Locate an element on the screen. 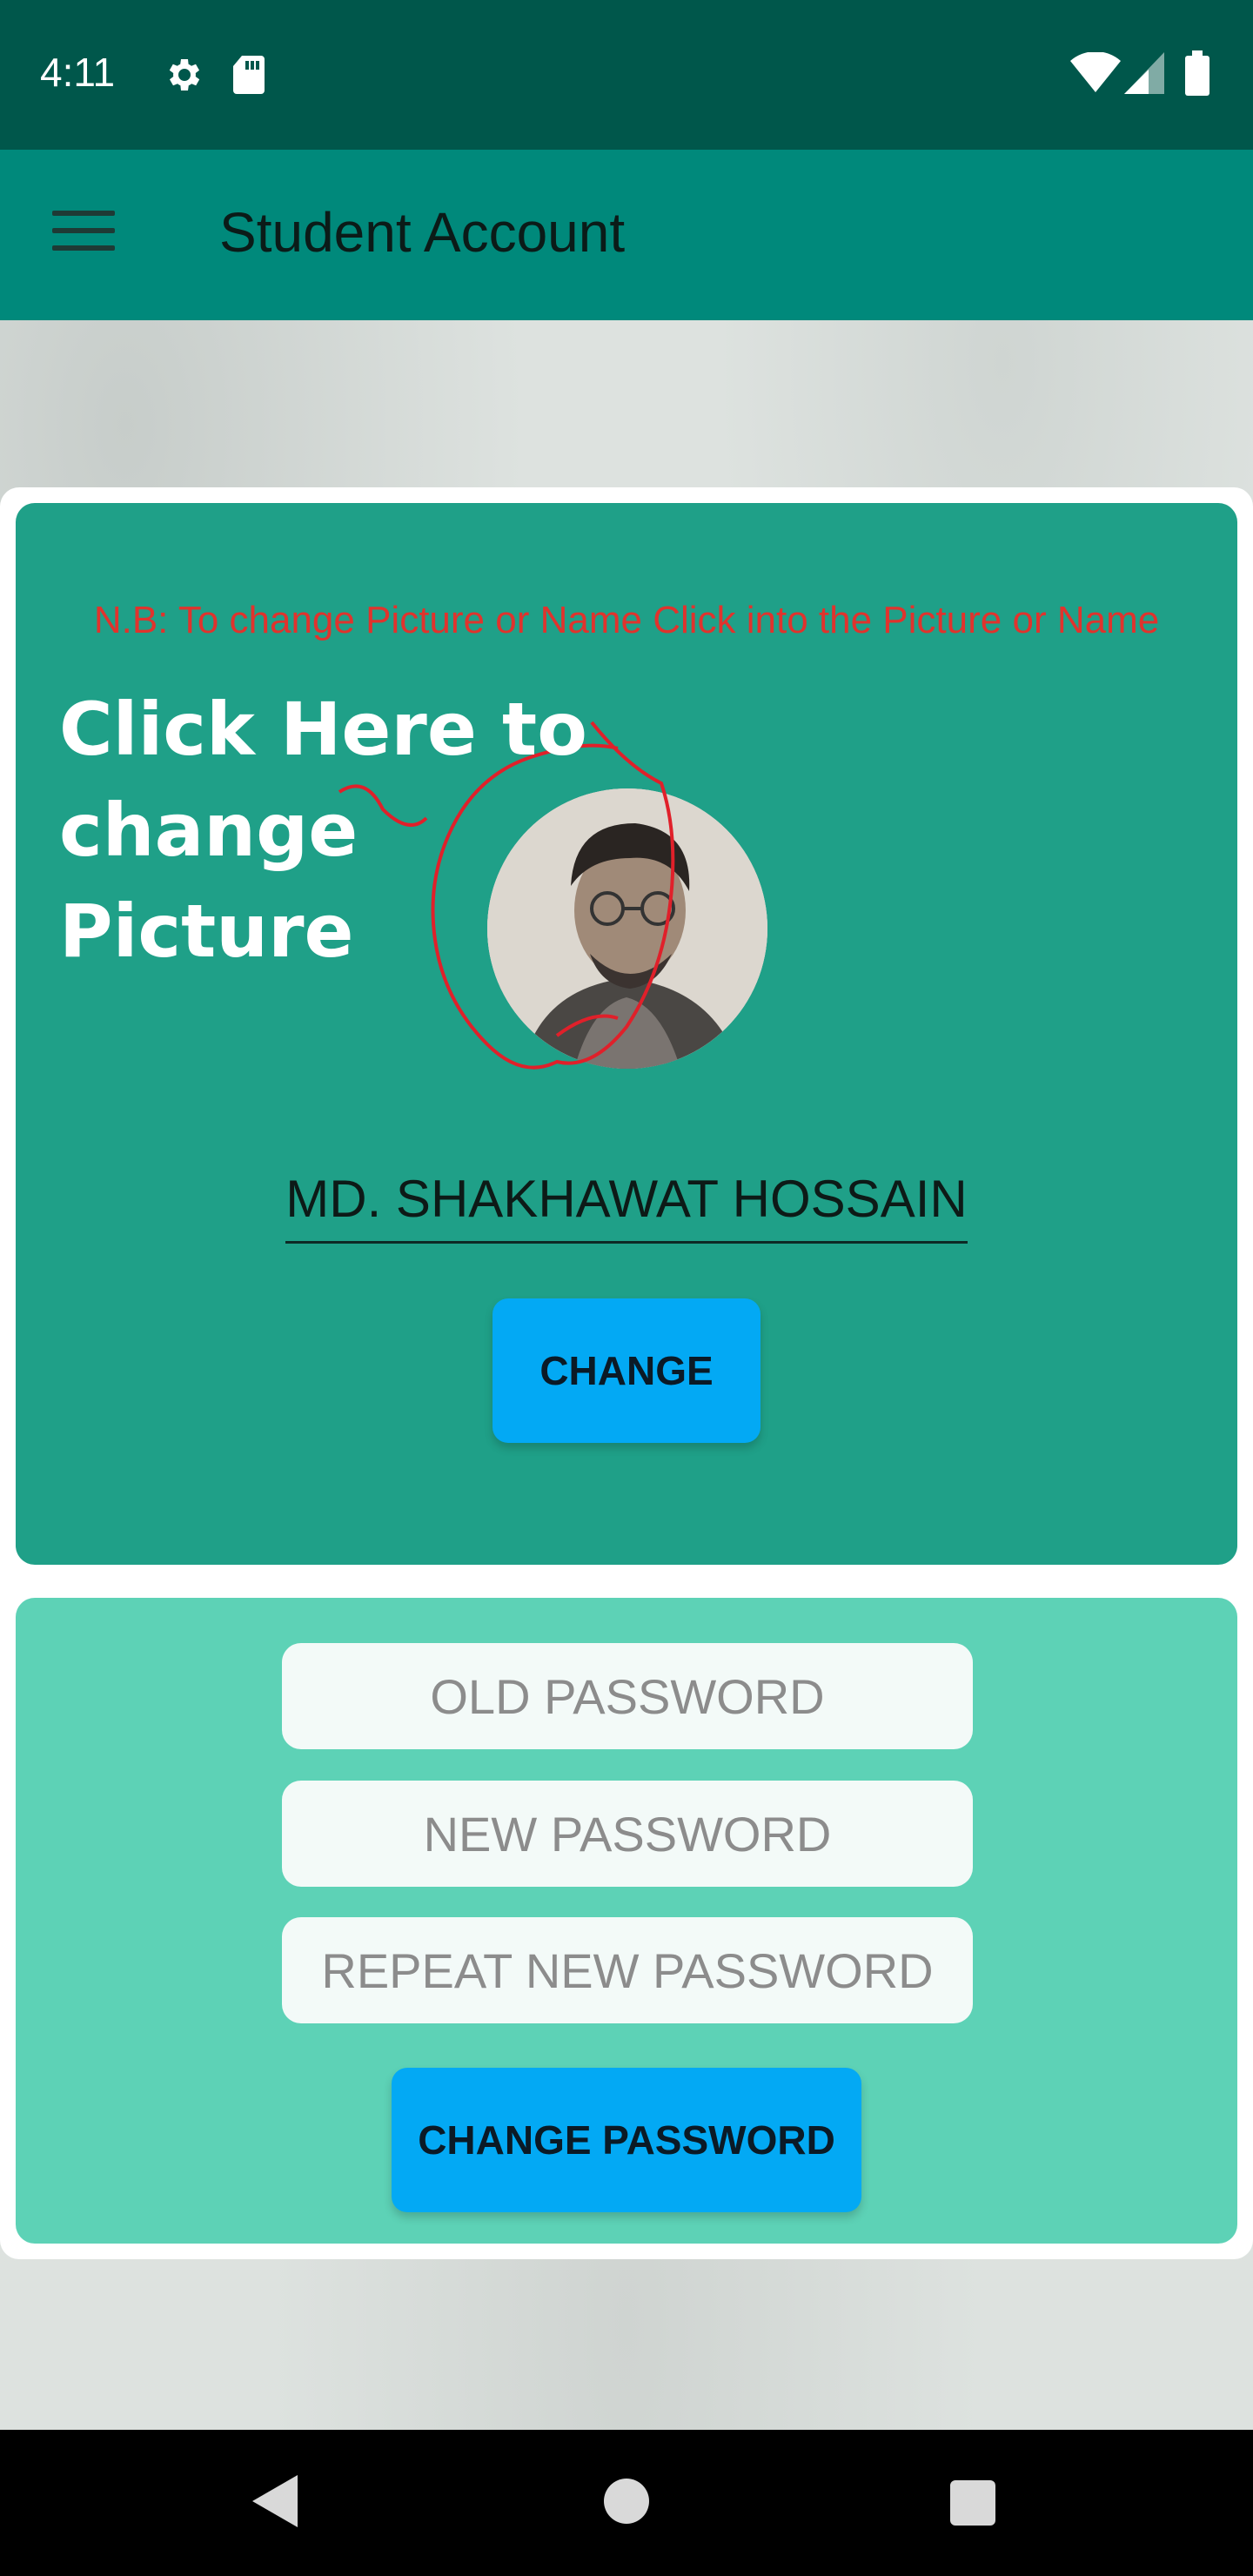  status-time: 4:11 is located at coordinates (78, 72).